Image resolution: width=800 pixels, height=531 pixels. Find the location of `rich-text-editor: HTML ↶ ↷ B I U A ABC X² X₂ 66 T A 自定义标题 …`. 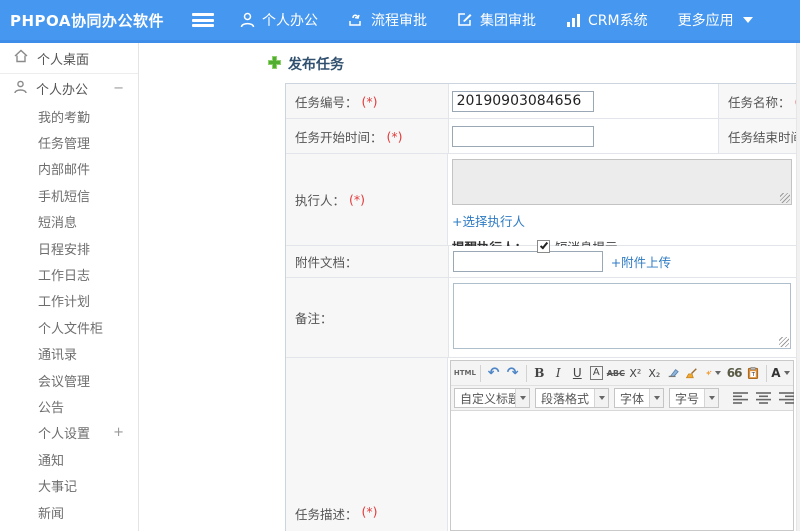

rich-text-editor: HTML ↶ ↷ B I U A ABC X² X₂ 66 T A 自定义标题 … is located at coordinates (623, 445).